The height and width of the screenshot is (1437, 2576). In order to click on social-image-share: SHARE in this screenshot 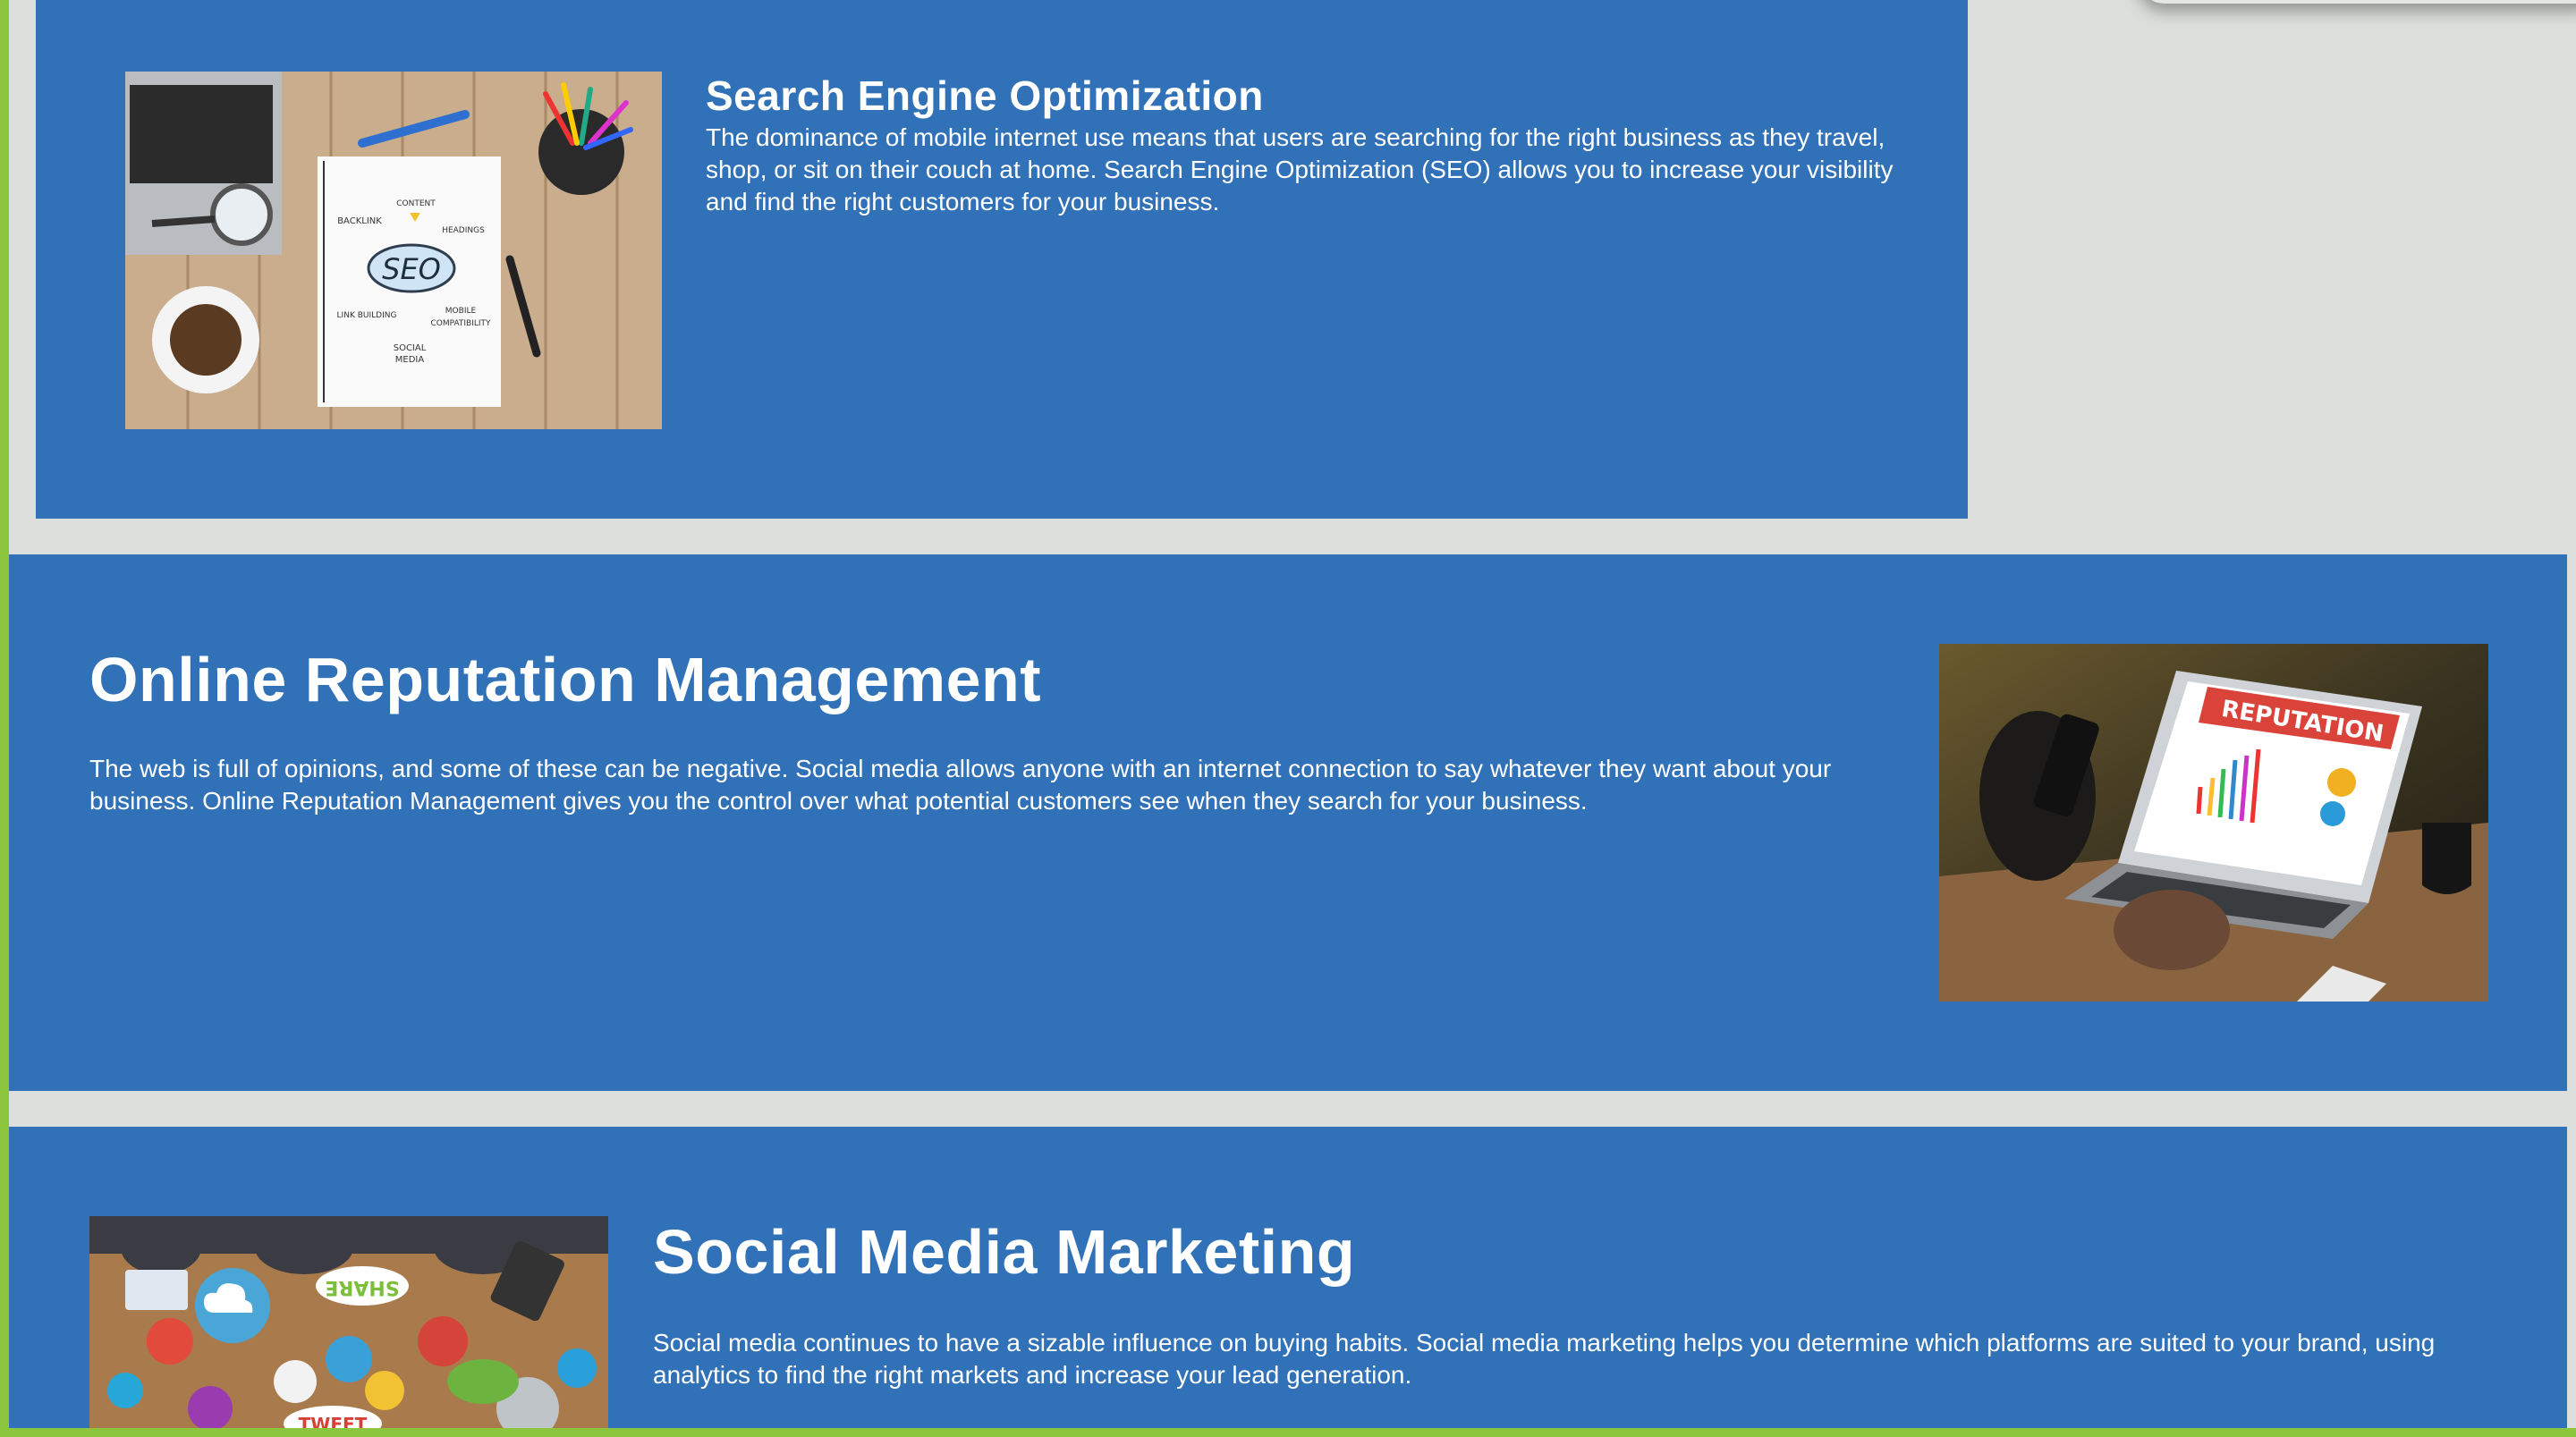, I will do `click(362, 1287)`.